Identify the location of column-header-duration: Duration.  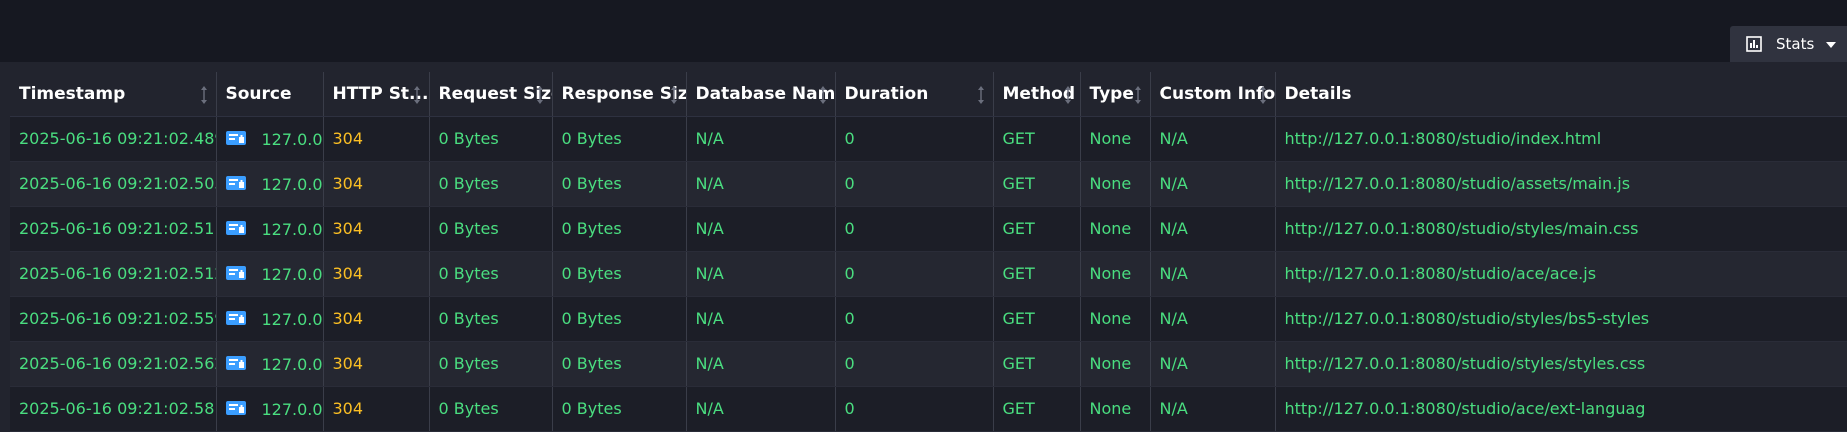
(914, 94).